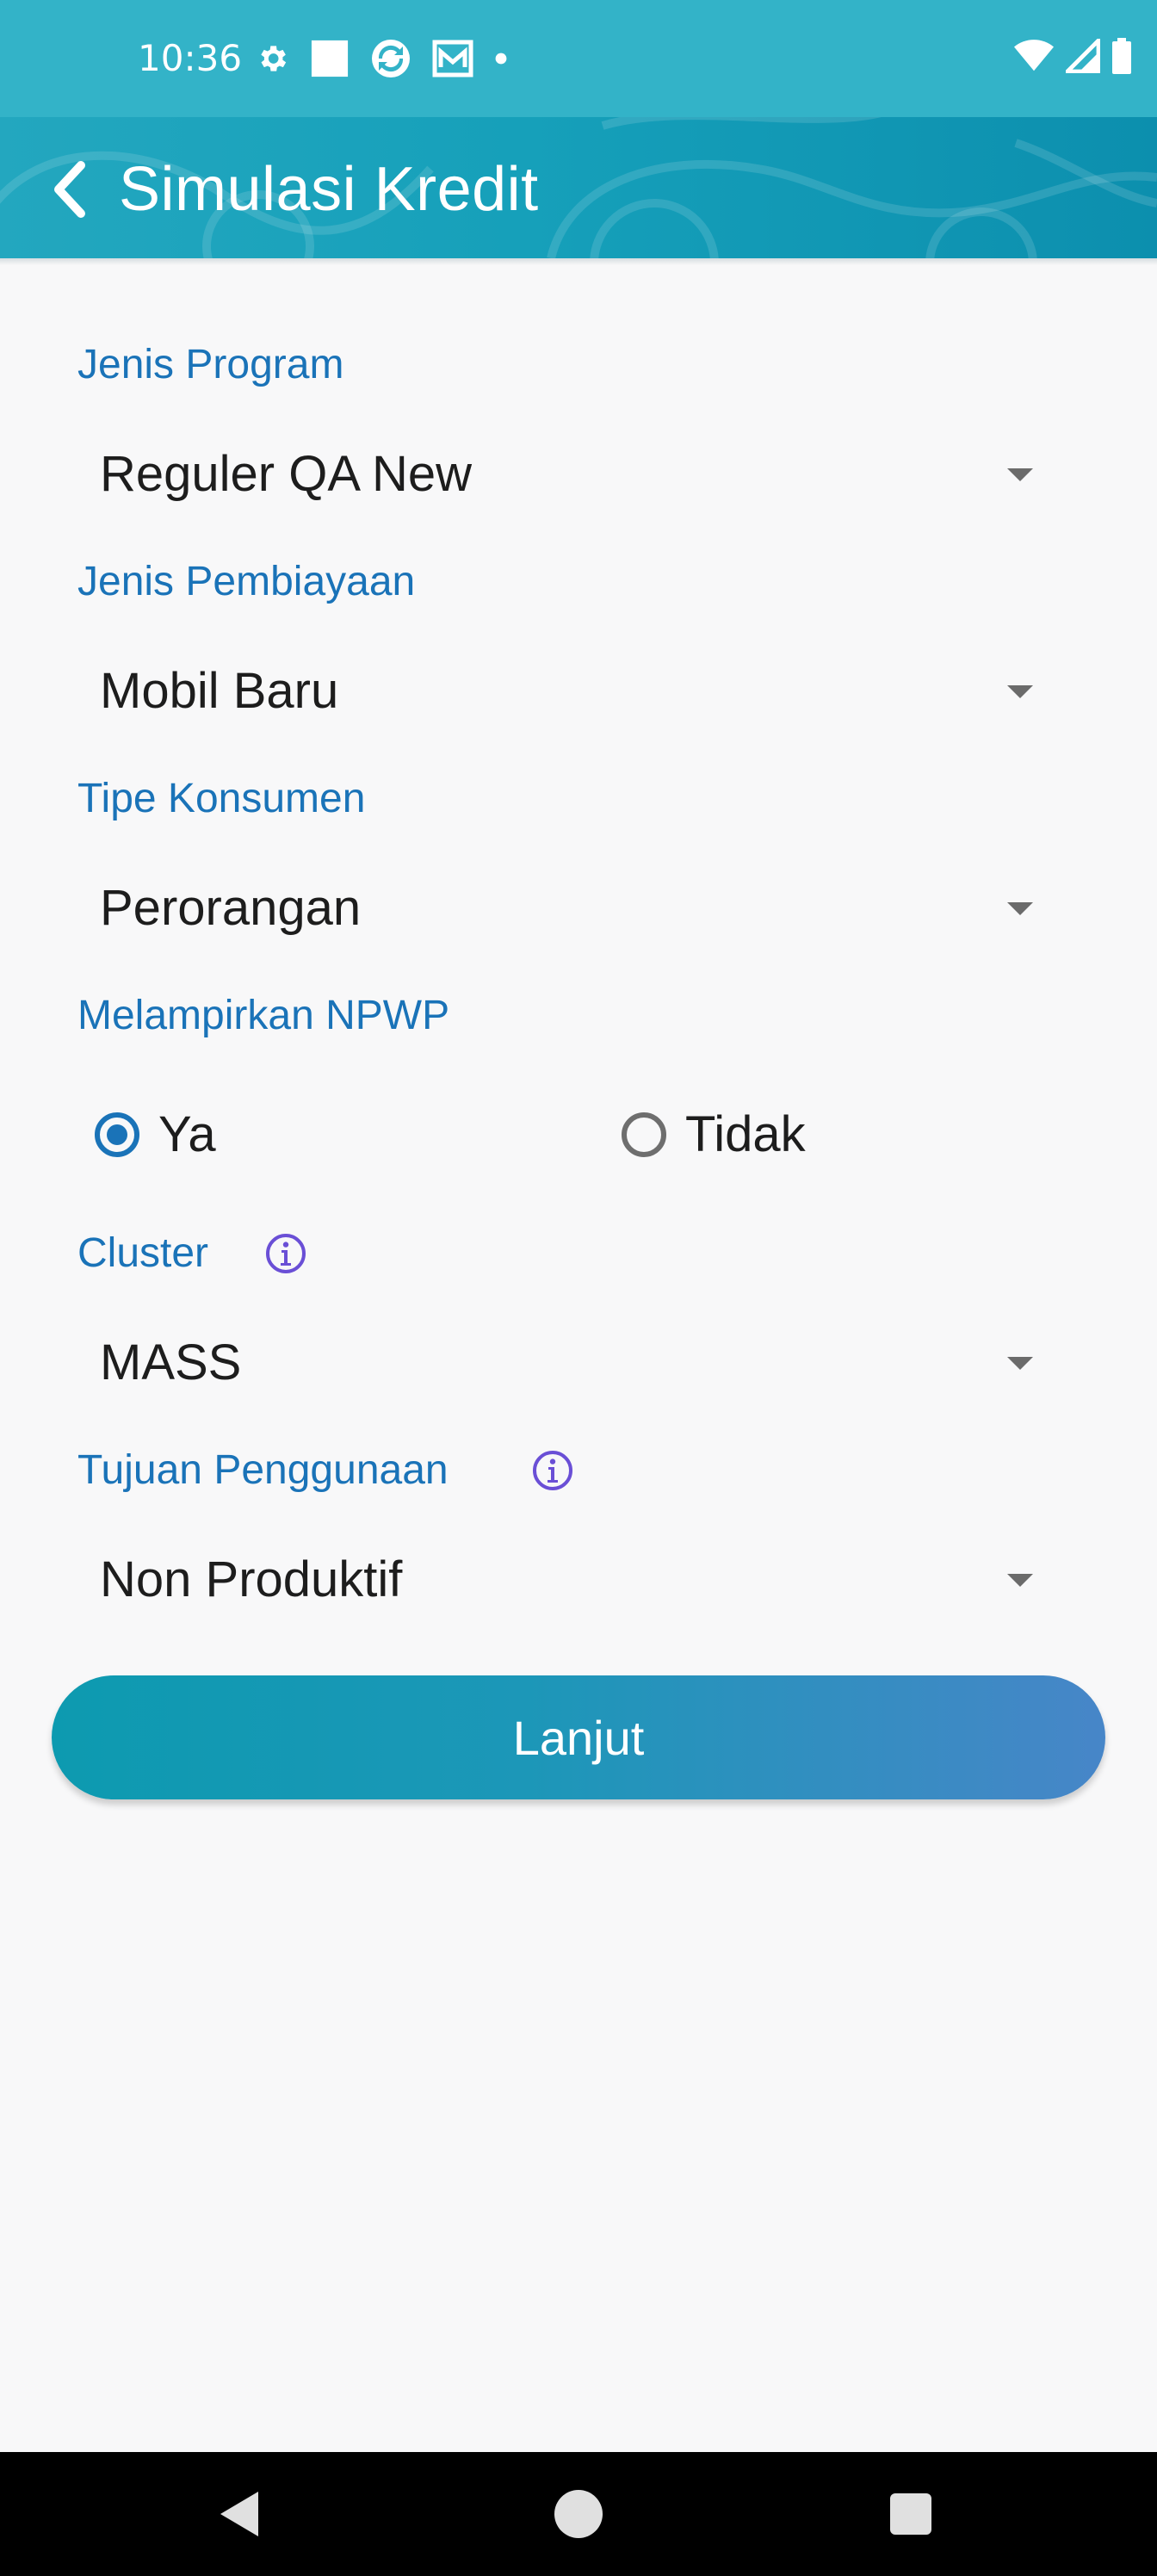 The width and height of the screenshot is (1157, 2576). I want to click on lanjut-button: Lanjut, so click(579, 1737).